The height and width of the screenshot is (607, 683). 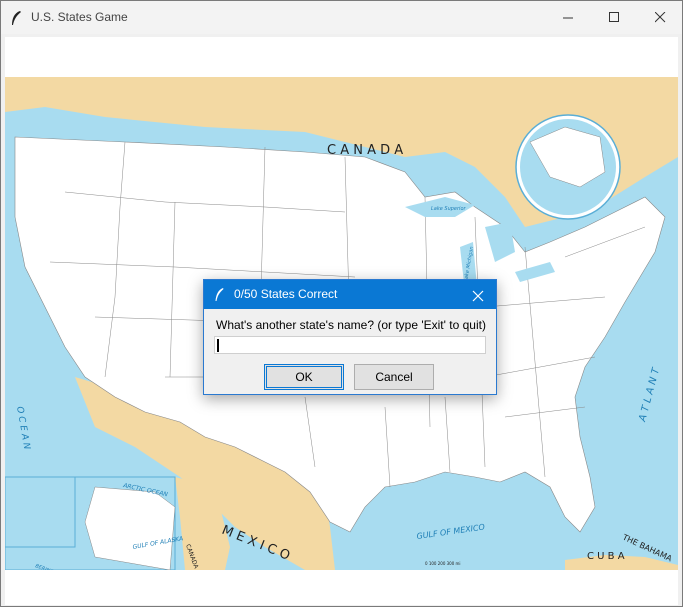 I want to click on text-caret, so click(x=218, y=345).